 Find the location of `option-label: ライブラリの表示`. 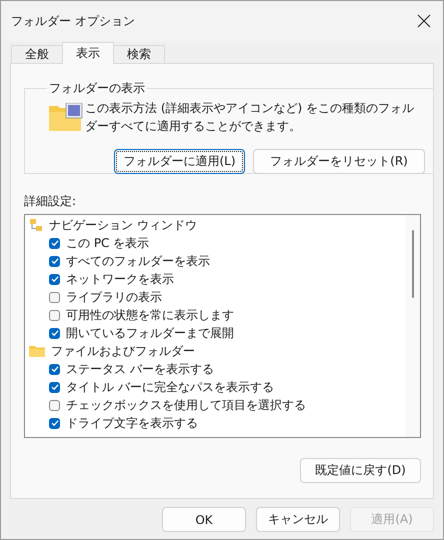

option-label: ライブラリの表示 is located at coordinates (114, 297).